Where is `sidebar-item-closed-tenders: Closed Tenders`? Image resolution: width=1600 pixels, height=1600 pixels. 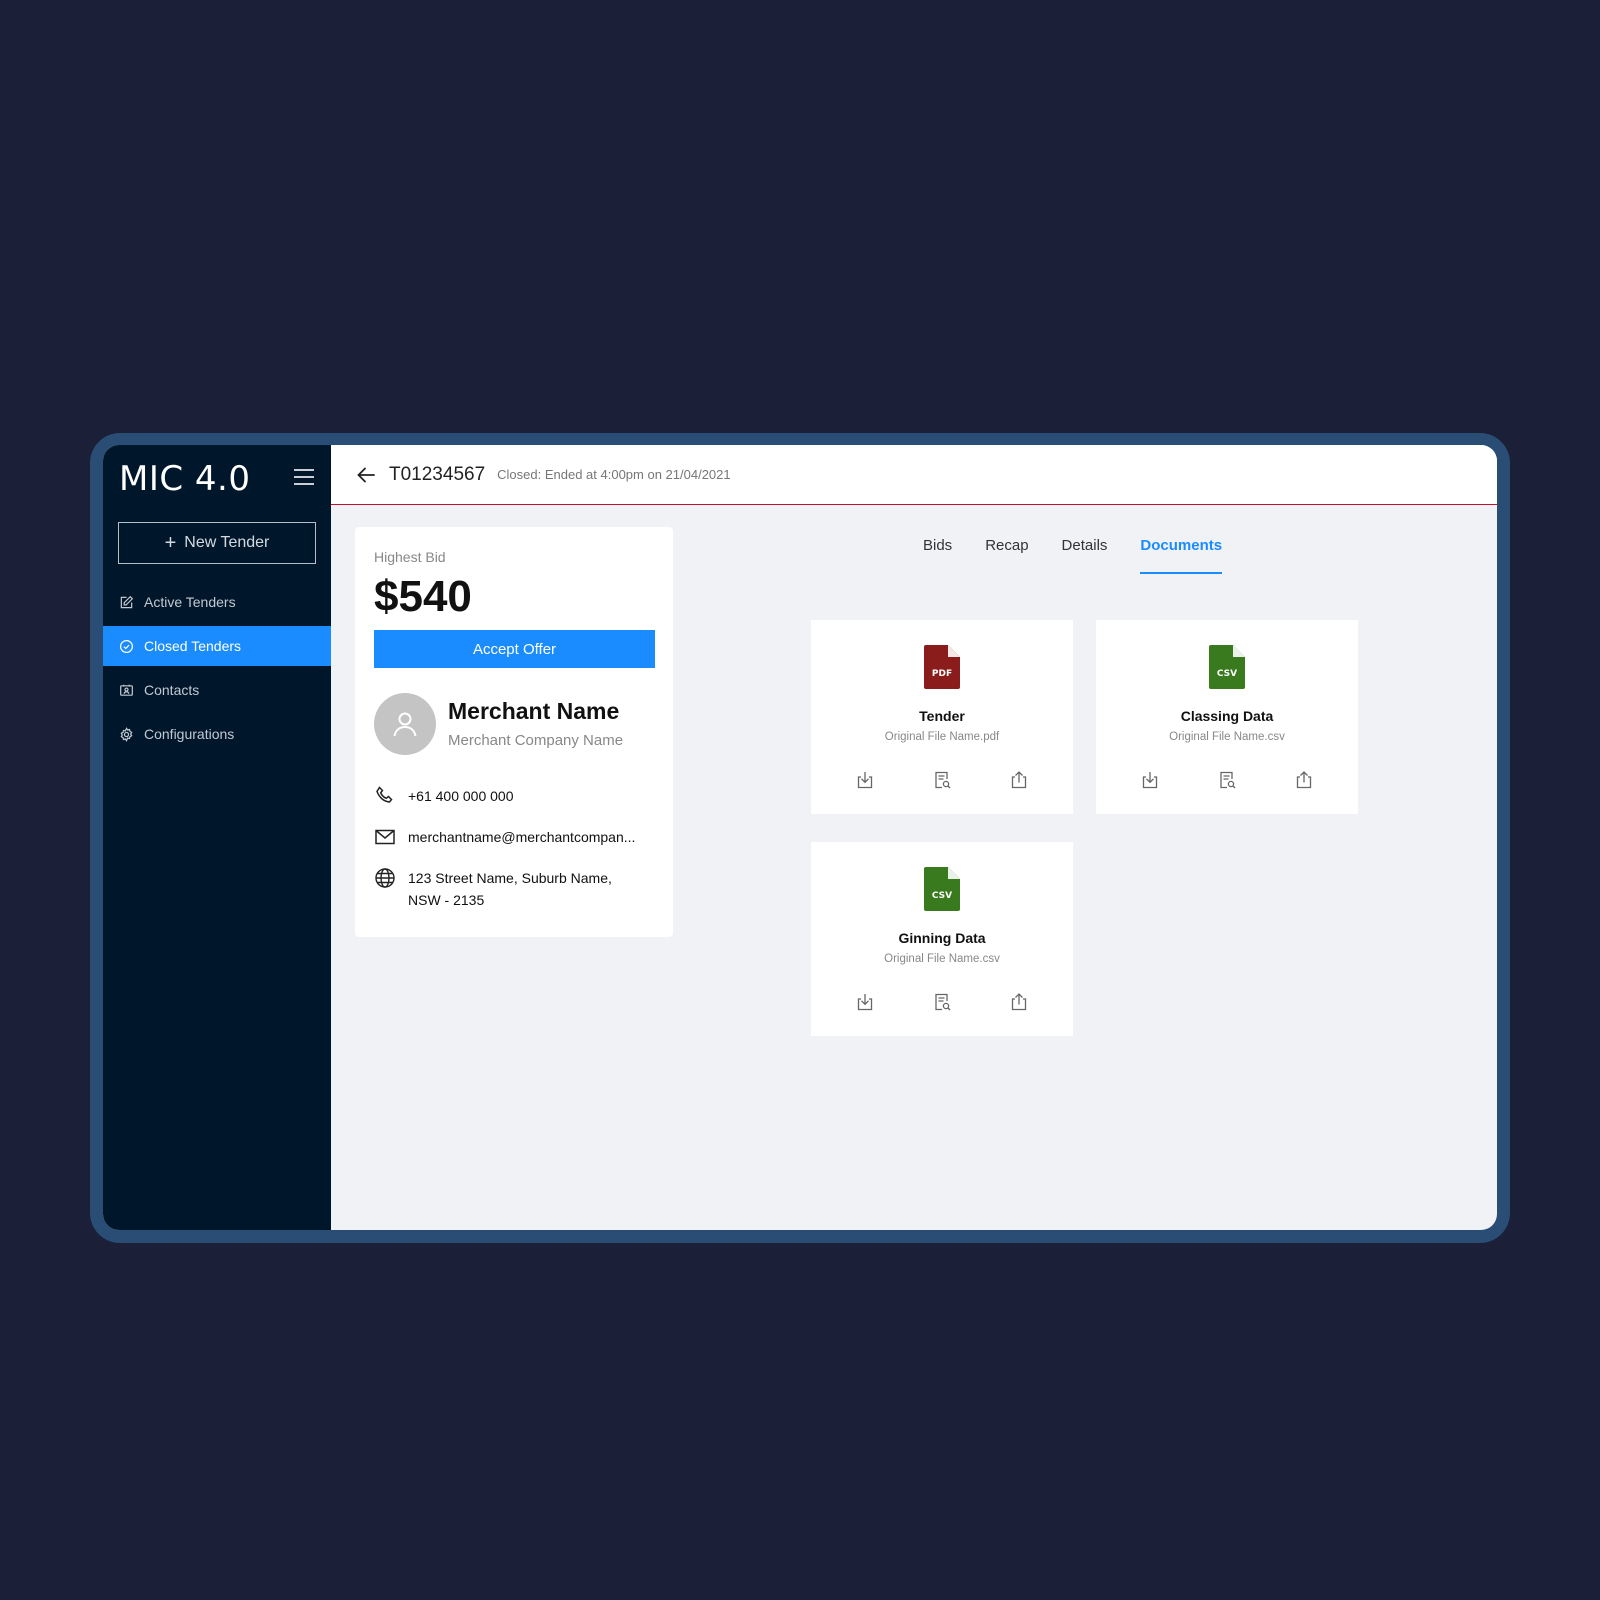
sidebar-item-closed-tenders: Closed Tenders is located at coordinates (217, 646).